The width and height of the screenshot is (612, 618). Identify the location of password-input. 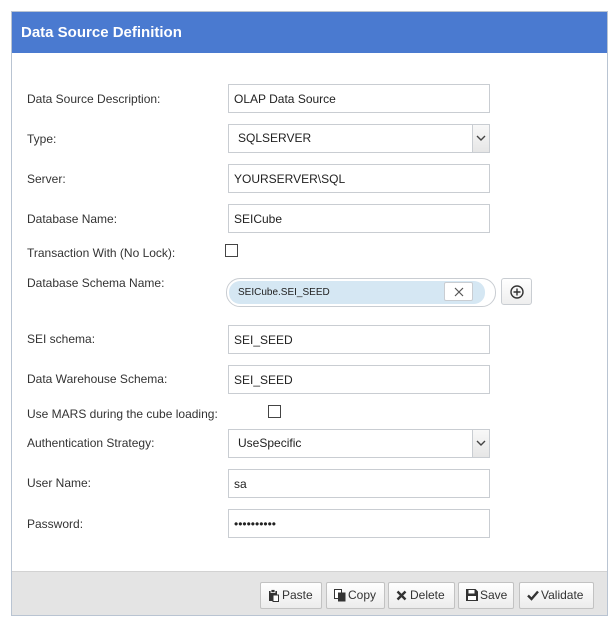
(359, 523).